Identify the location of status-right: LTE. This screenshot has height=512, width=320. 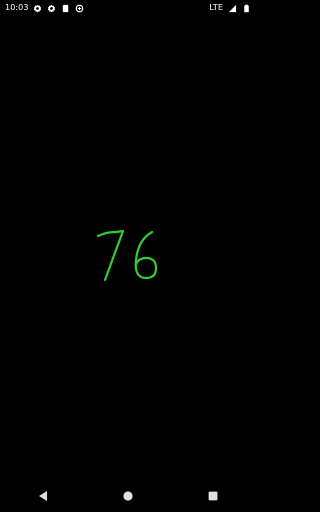
(230, 8).